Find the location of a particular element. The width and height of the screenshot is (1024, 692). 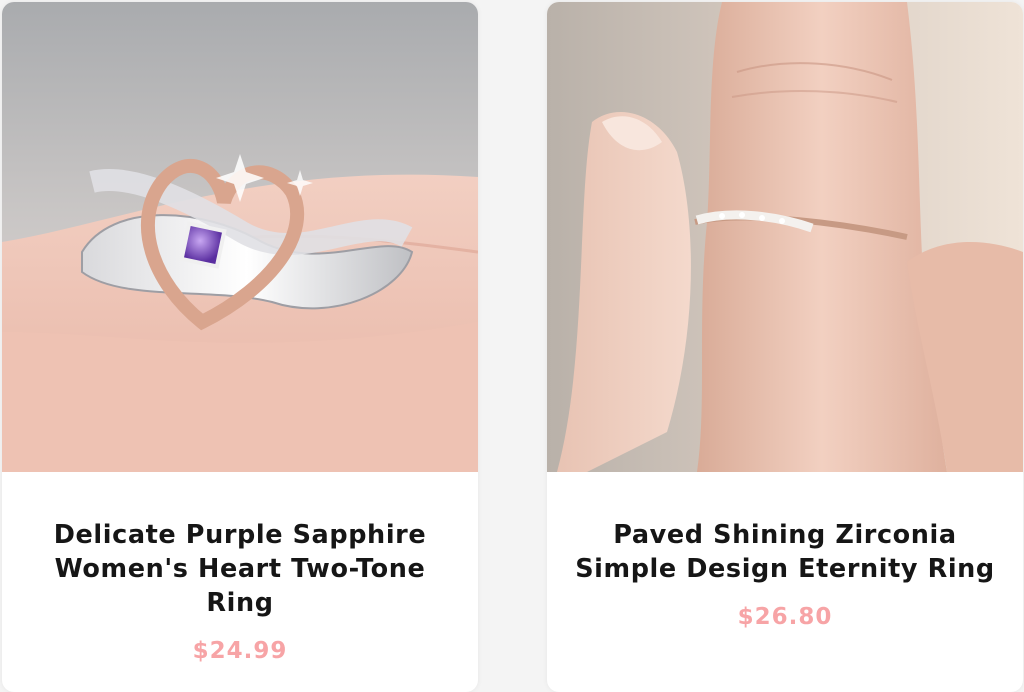

product-price: $24.99 is located at coordinates (240, 651).